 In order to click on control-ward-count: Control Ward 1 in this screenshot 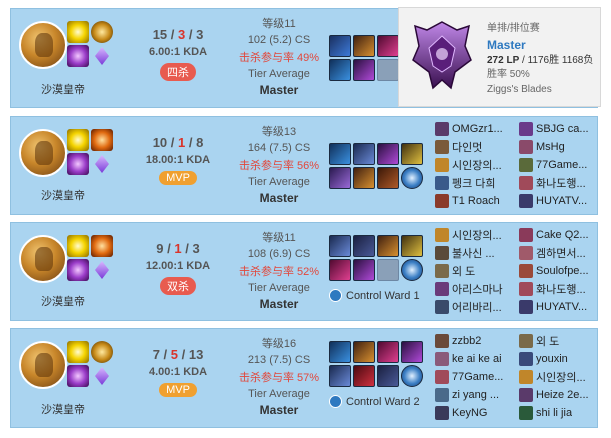, I will do `click(374, 295)`.